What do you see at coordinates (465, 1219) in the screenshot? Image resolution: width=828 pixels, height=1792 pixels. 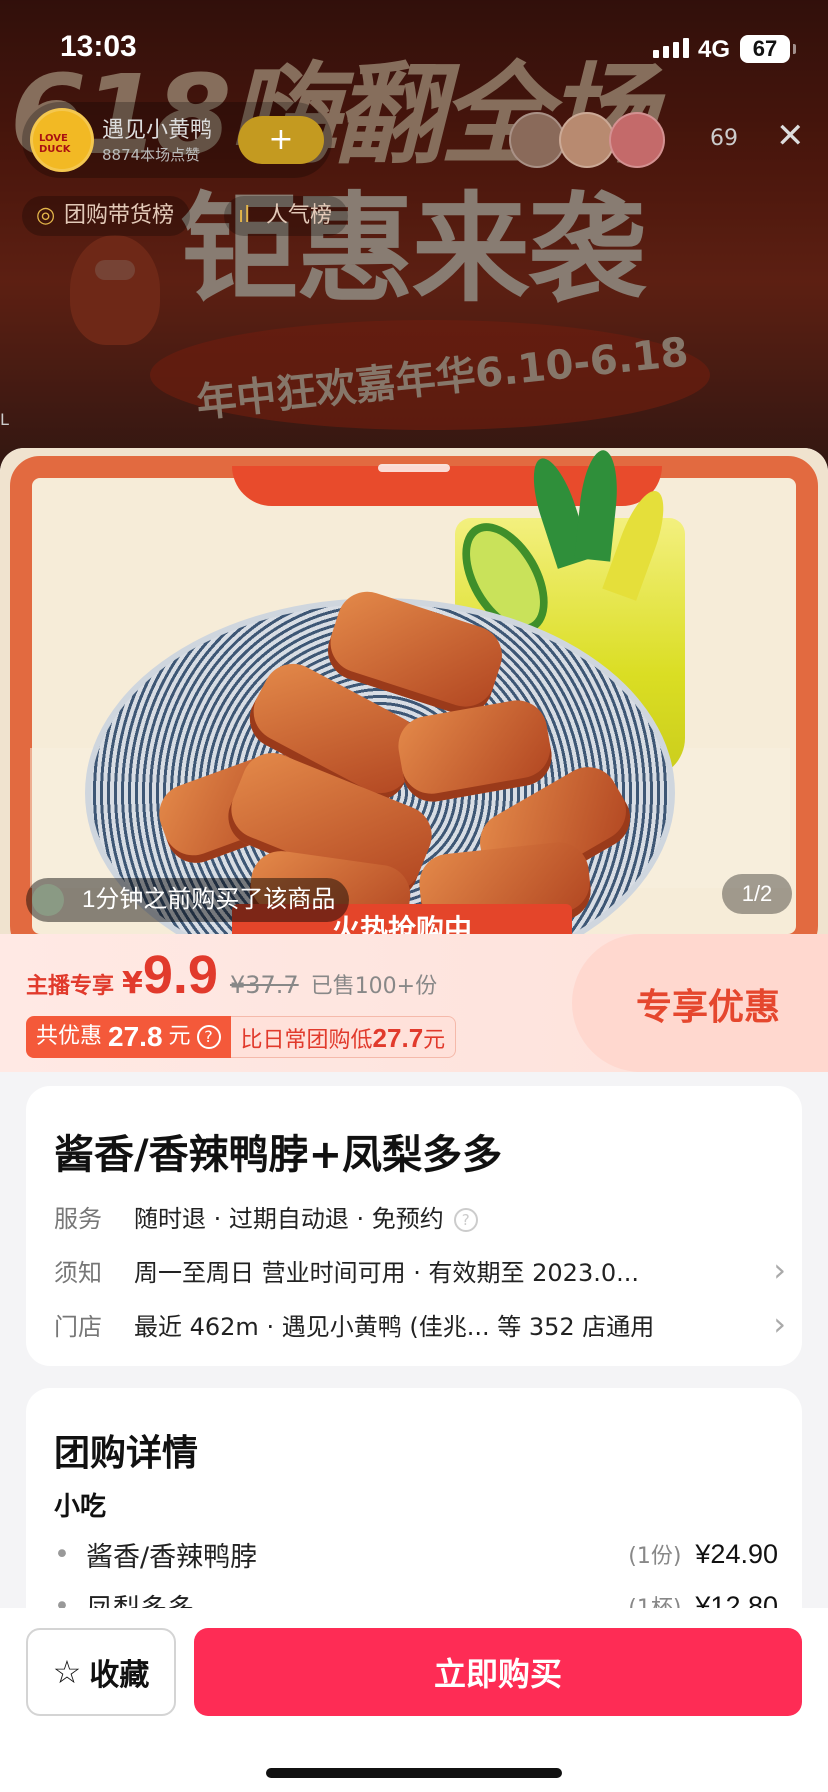 I see `help-icon: ?` at bounding box center [465, 1219].